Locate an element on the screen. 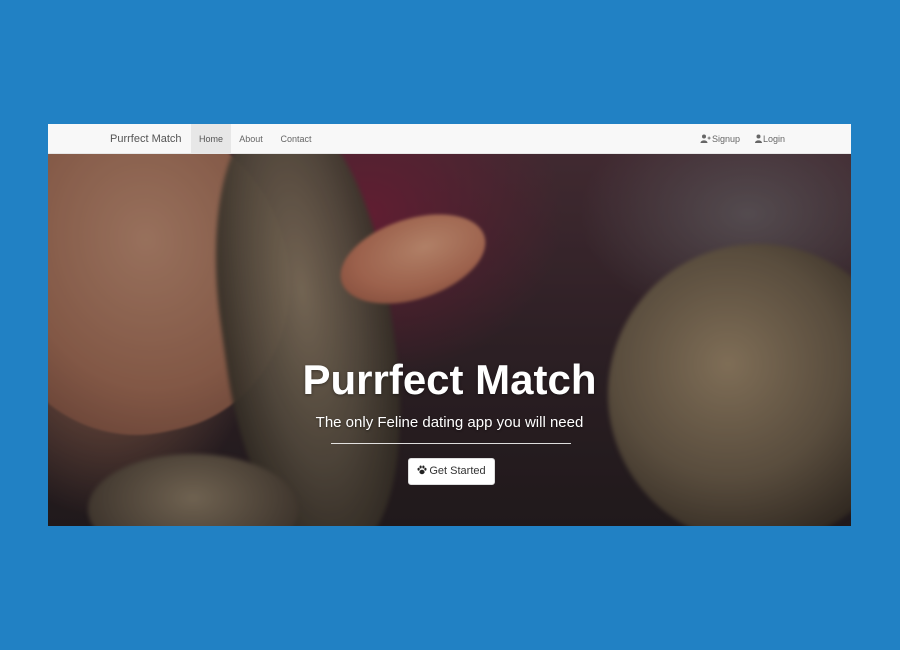 This screenshot has height=650, width=900. get-started-button: Get Started is located at coordinates (451, 471).